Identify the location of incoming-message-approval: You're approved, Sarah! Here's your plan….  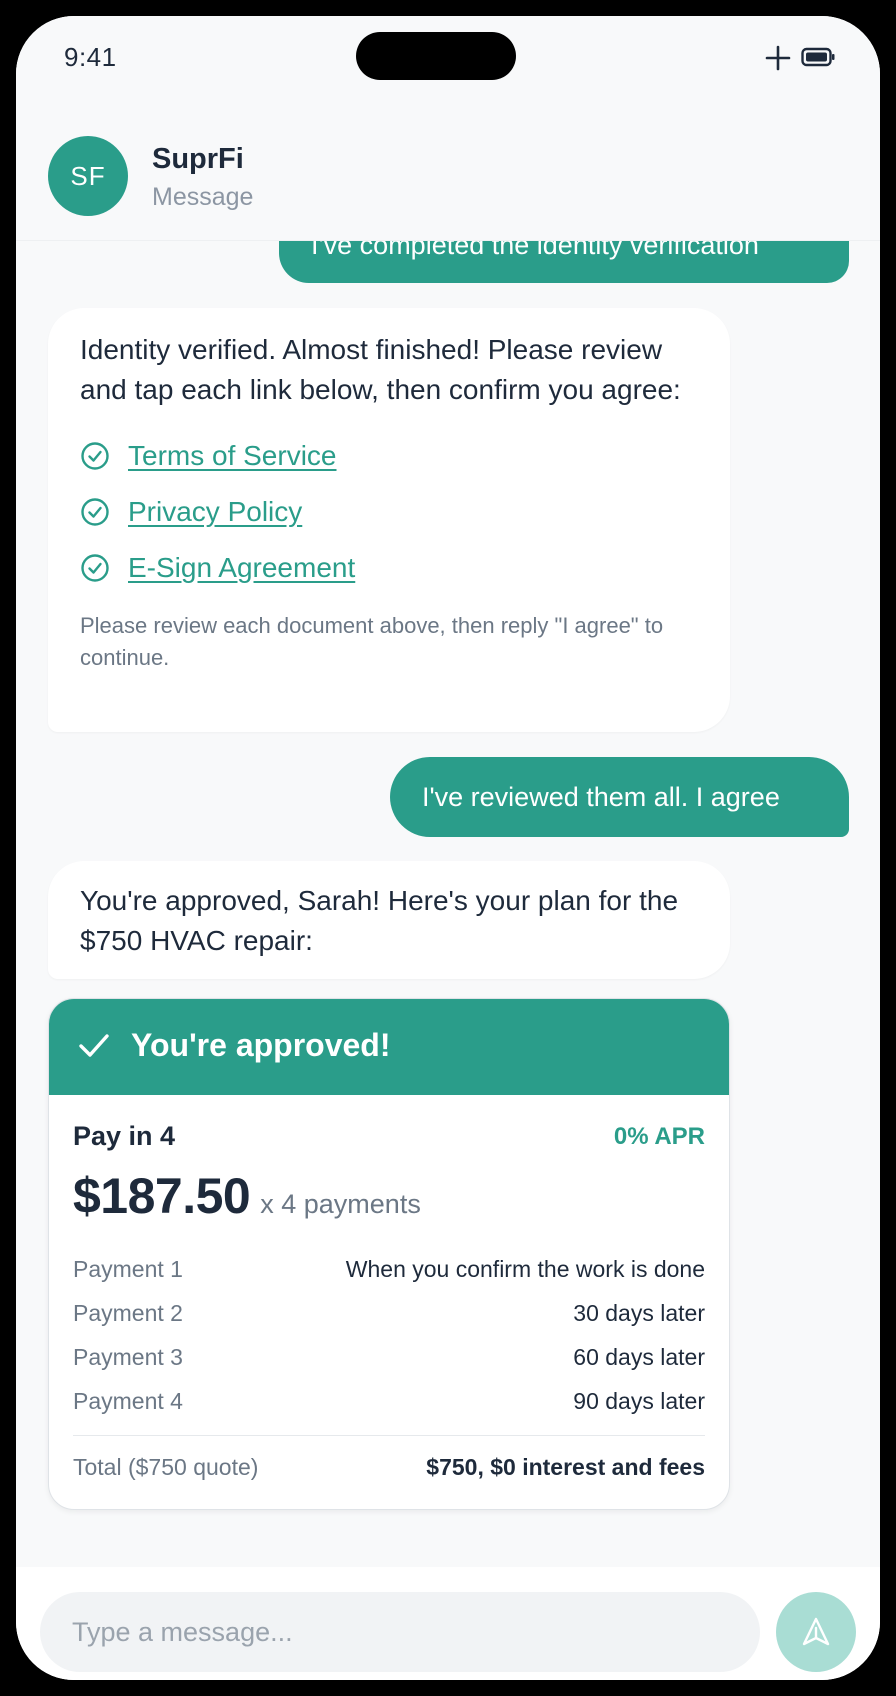
(389, 920).